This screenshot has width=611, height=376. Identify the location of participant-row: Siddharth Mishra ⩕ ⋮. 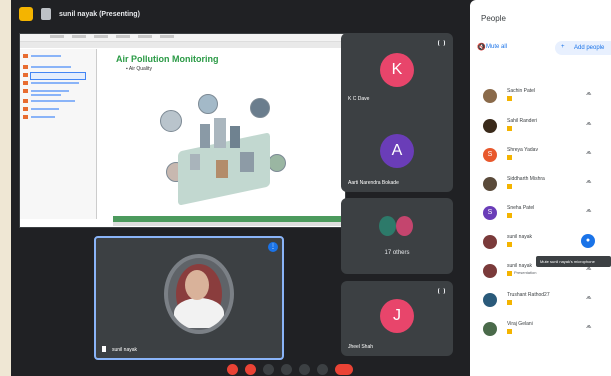
(540, 184).